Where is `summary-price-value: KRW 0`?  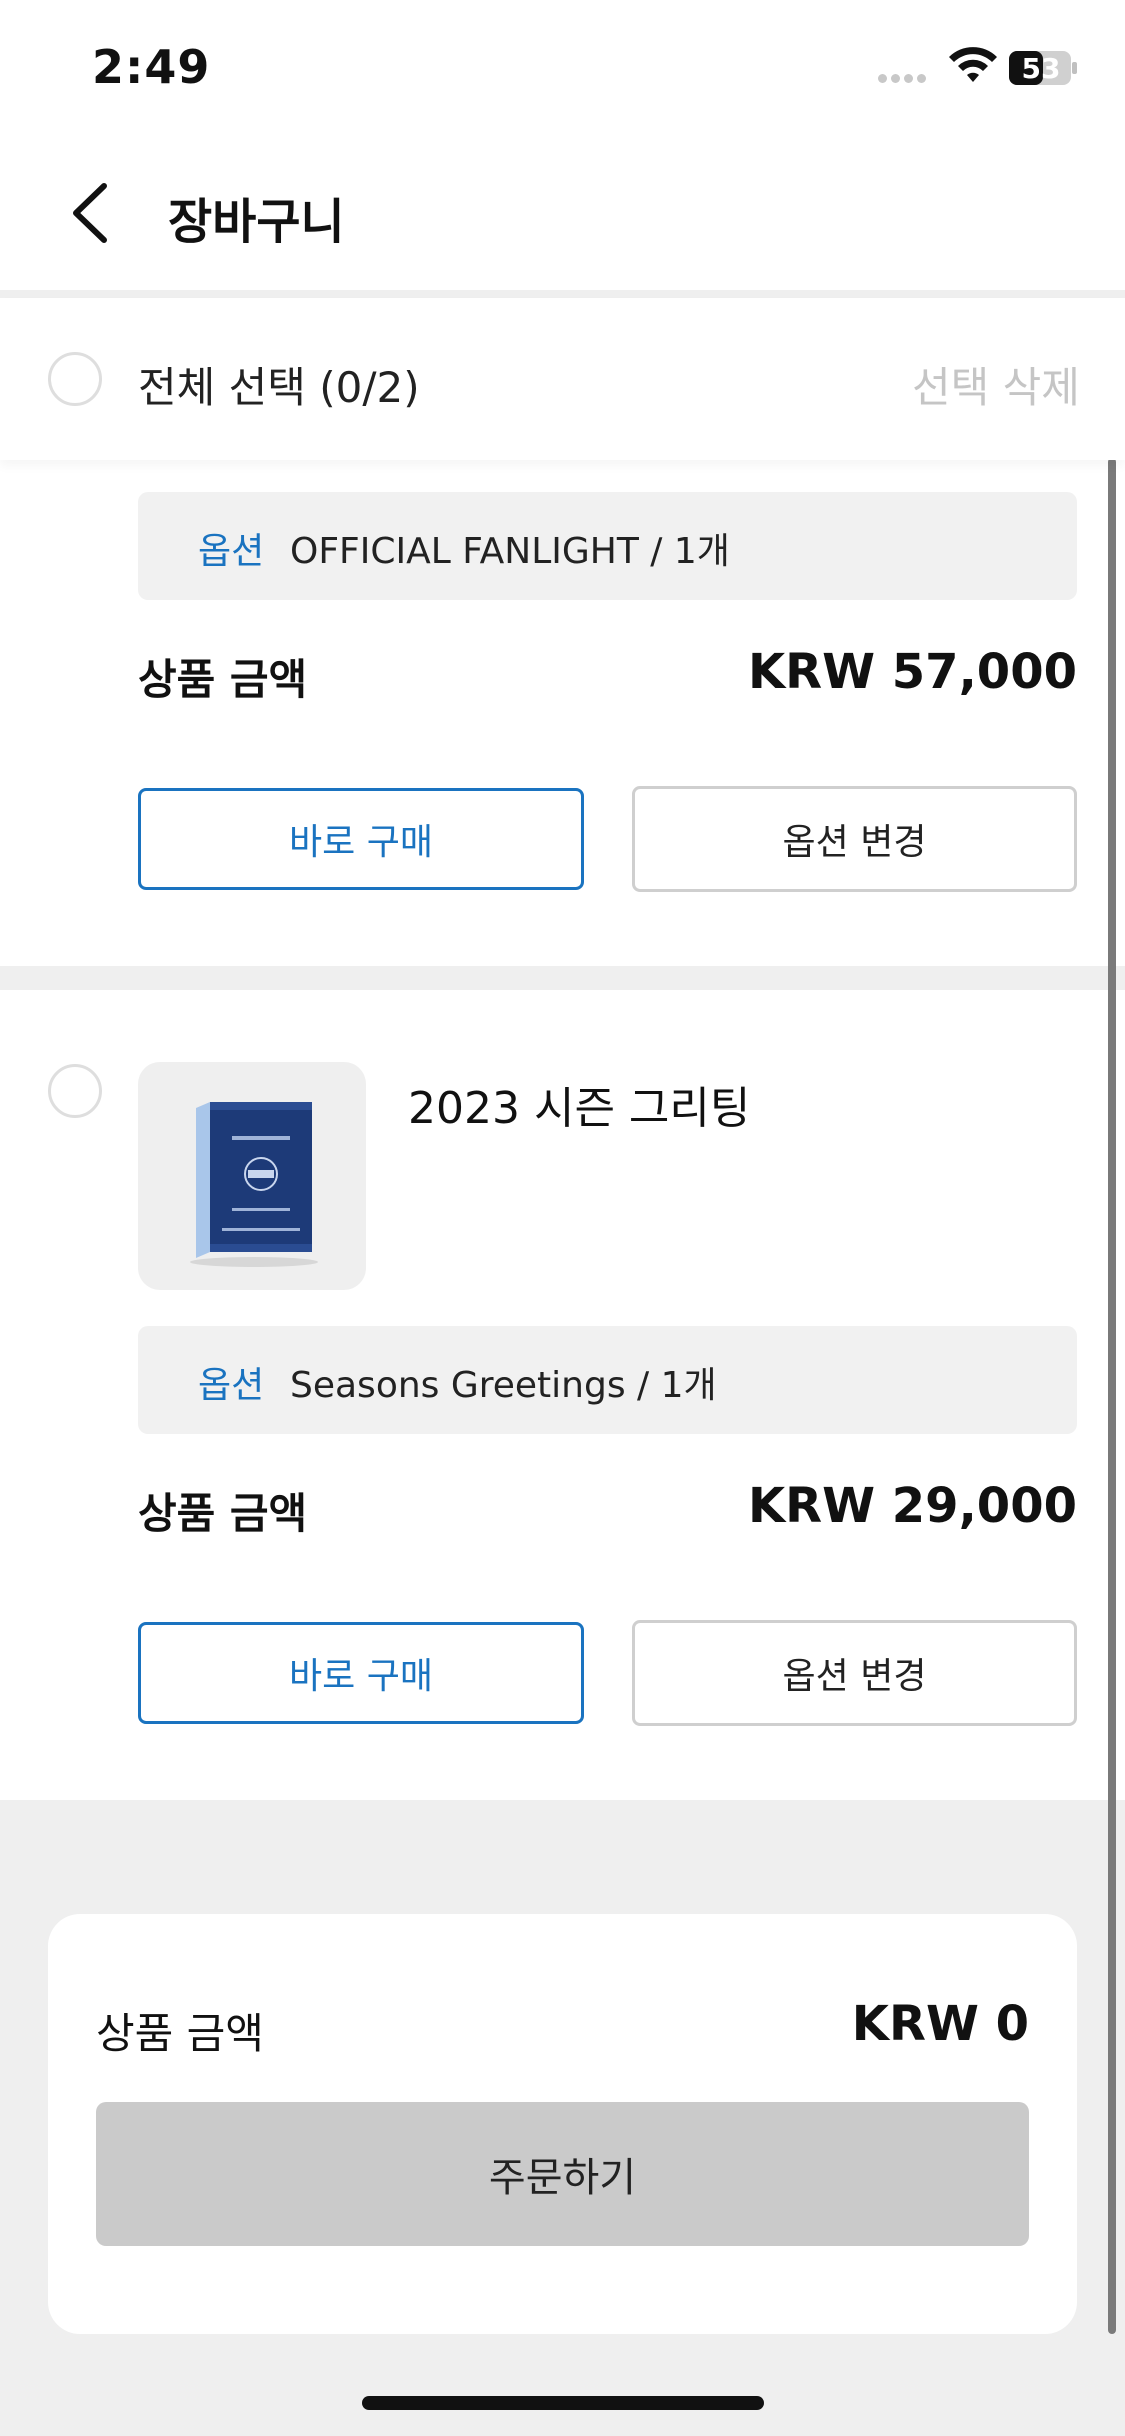
summary-price-value: KRW 0 is located at coordinates (940, 2024).